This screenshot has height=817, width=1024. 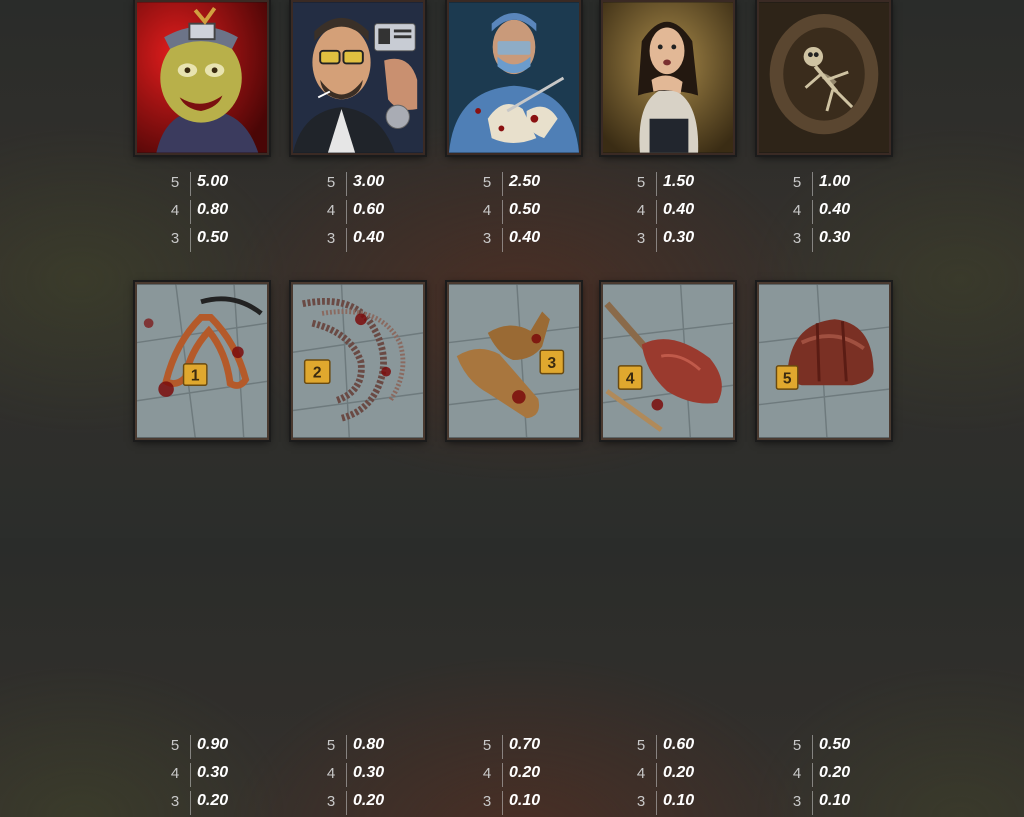 What do you see at coordinates (195, 240) in the screenshot?
I see `pay-row: 3 0.50` at bounding box center [195, 240].